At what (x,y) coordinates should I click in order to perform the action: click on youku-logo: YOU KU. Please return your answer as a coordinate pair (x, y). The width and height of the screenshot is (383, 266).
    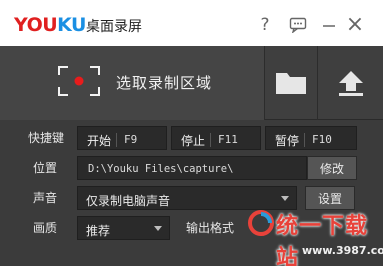
    Looking at the image, I should click on (50, 25).